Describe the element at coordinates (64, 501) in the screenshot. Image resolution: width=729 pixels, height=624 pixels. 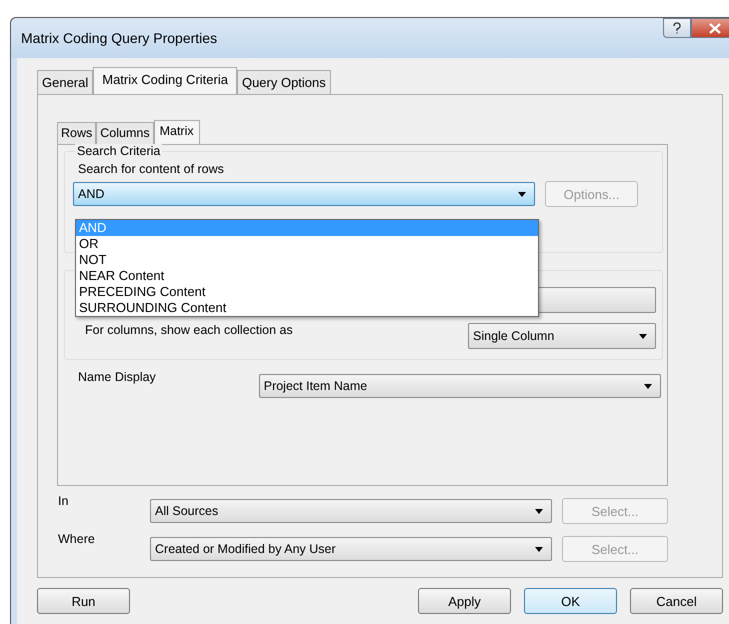
I see `field-label: In` at that location.